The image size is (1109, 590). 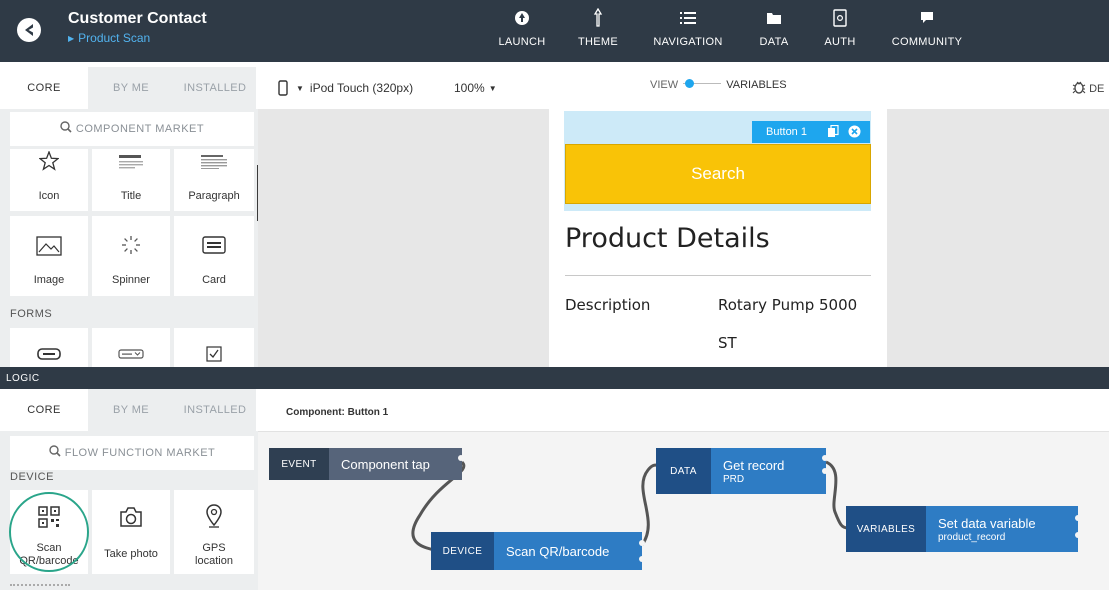 What do you see at coordinates (642, 543) in the screenshot?
I see `device-out-port` at bounding box center [642, 543].